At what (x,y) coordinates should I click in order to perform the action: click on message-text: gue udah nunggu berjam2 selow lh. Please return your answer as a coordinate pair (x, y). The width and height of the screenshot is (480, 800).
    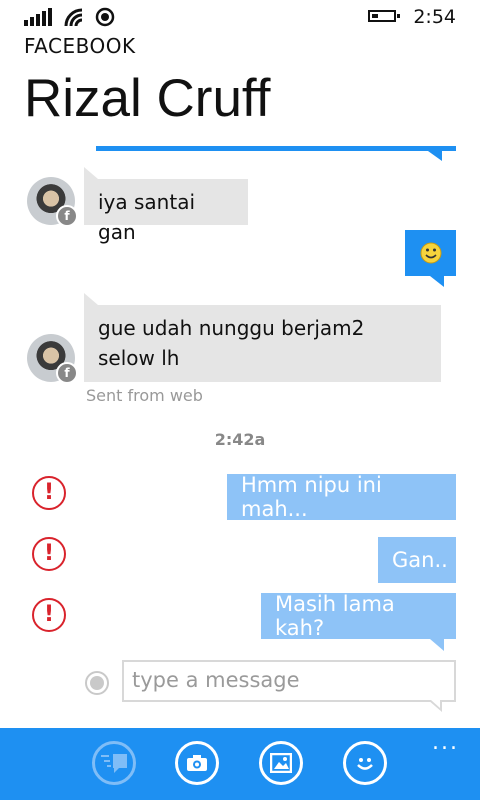
    Looking at the image, I should click on (231, 343).